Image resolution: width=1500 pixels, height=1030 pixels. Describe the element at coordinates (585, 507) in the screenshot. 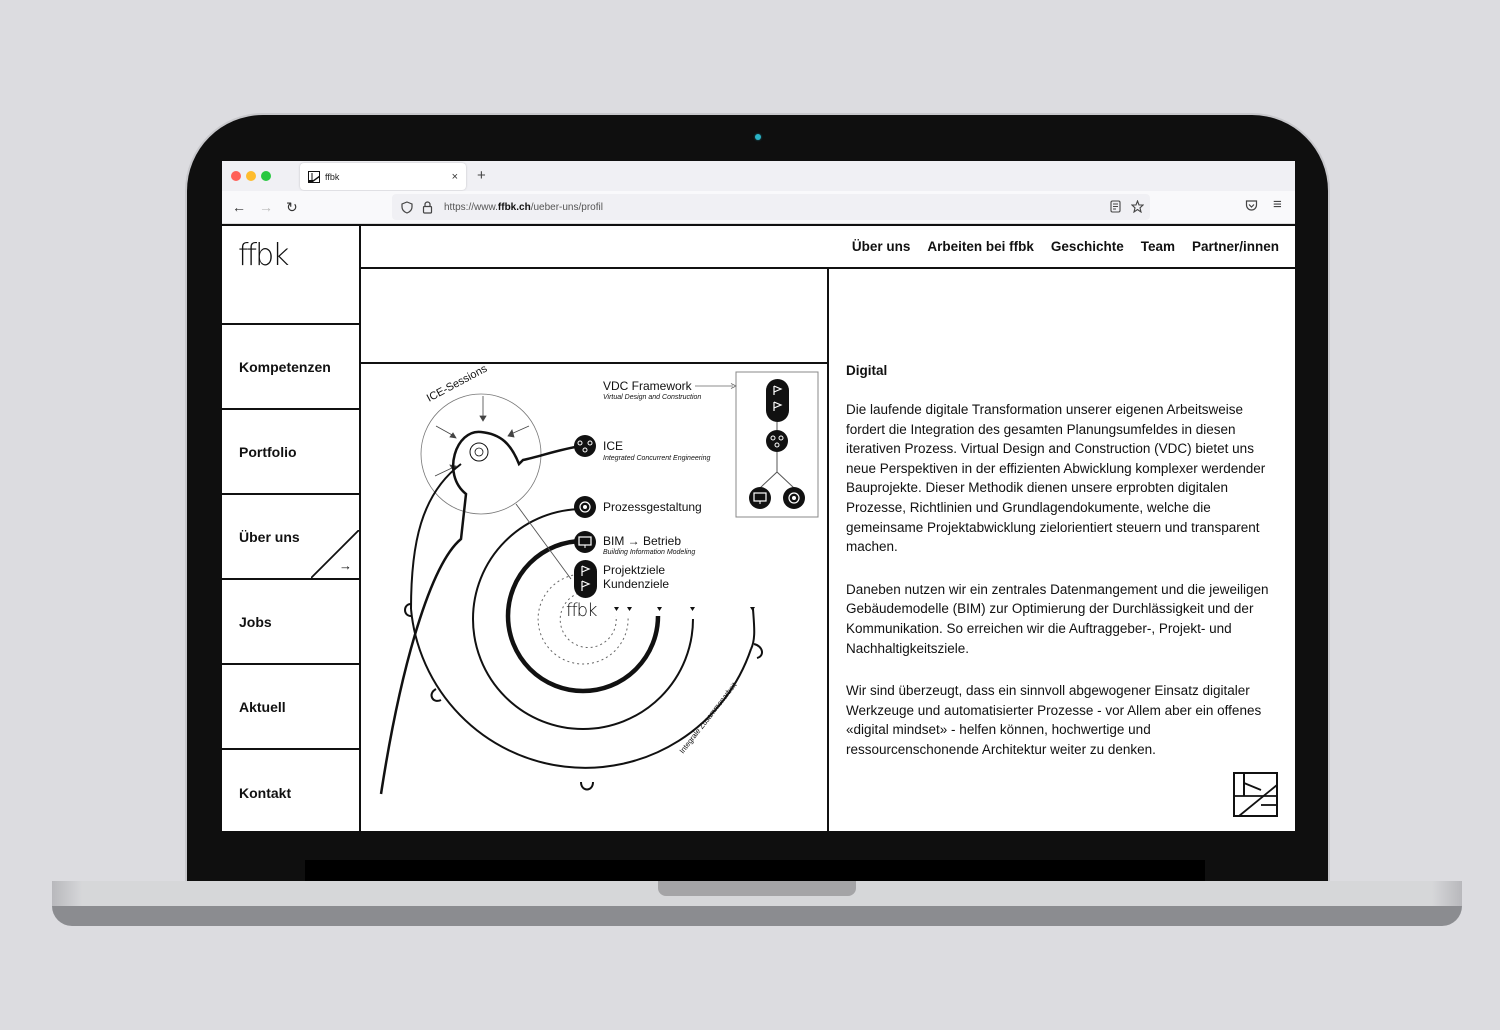

I see `prozess-node-icon` at that location.